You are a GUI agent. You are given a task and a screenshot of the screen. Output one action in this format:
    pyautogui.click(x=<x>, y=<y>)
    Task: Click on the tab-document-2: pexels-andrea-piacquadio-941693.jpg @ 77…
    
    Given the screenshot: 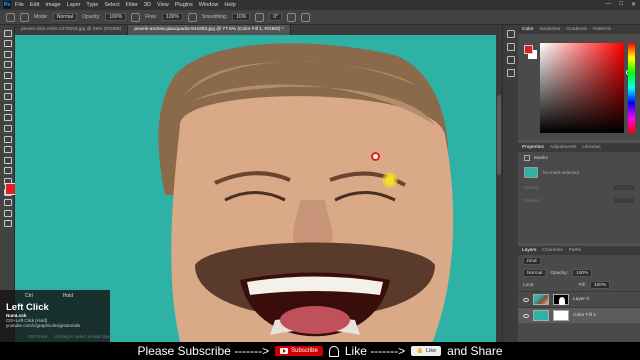 What is the action you would take?
    pyautogui.click(x=209, y=30)
    